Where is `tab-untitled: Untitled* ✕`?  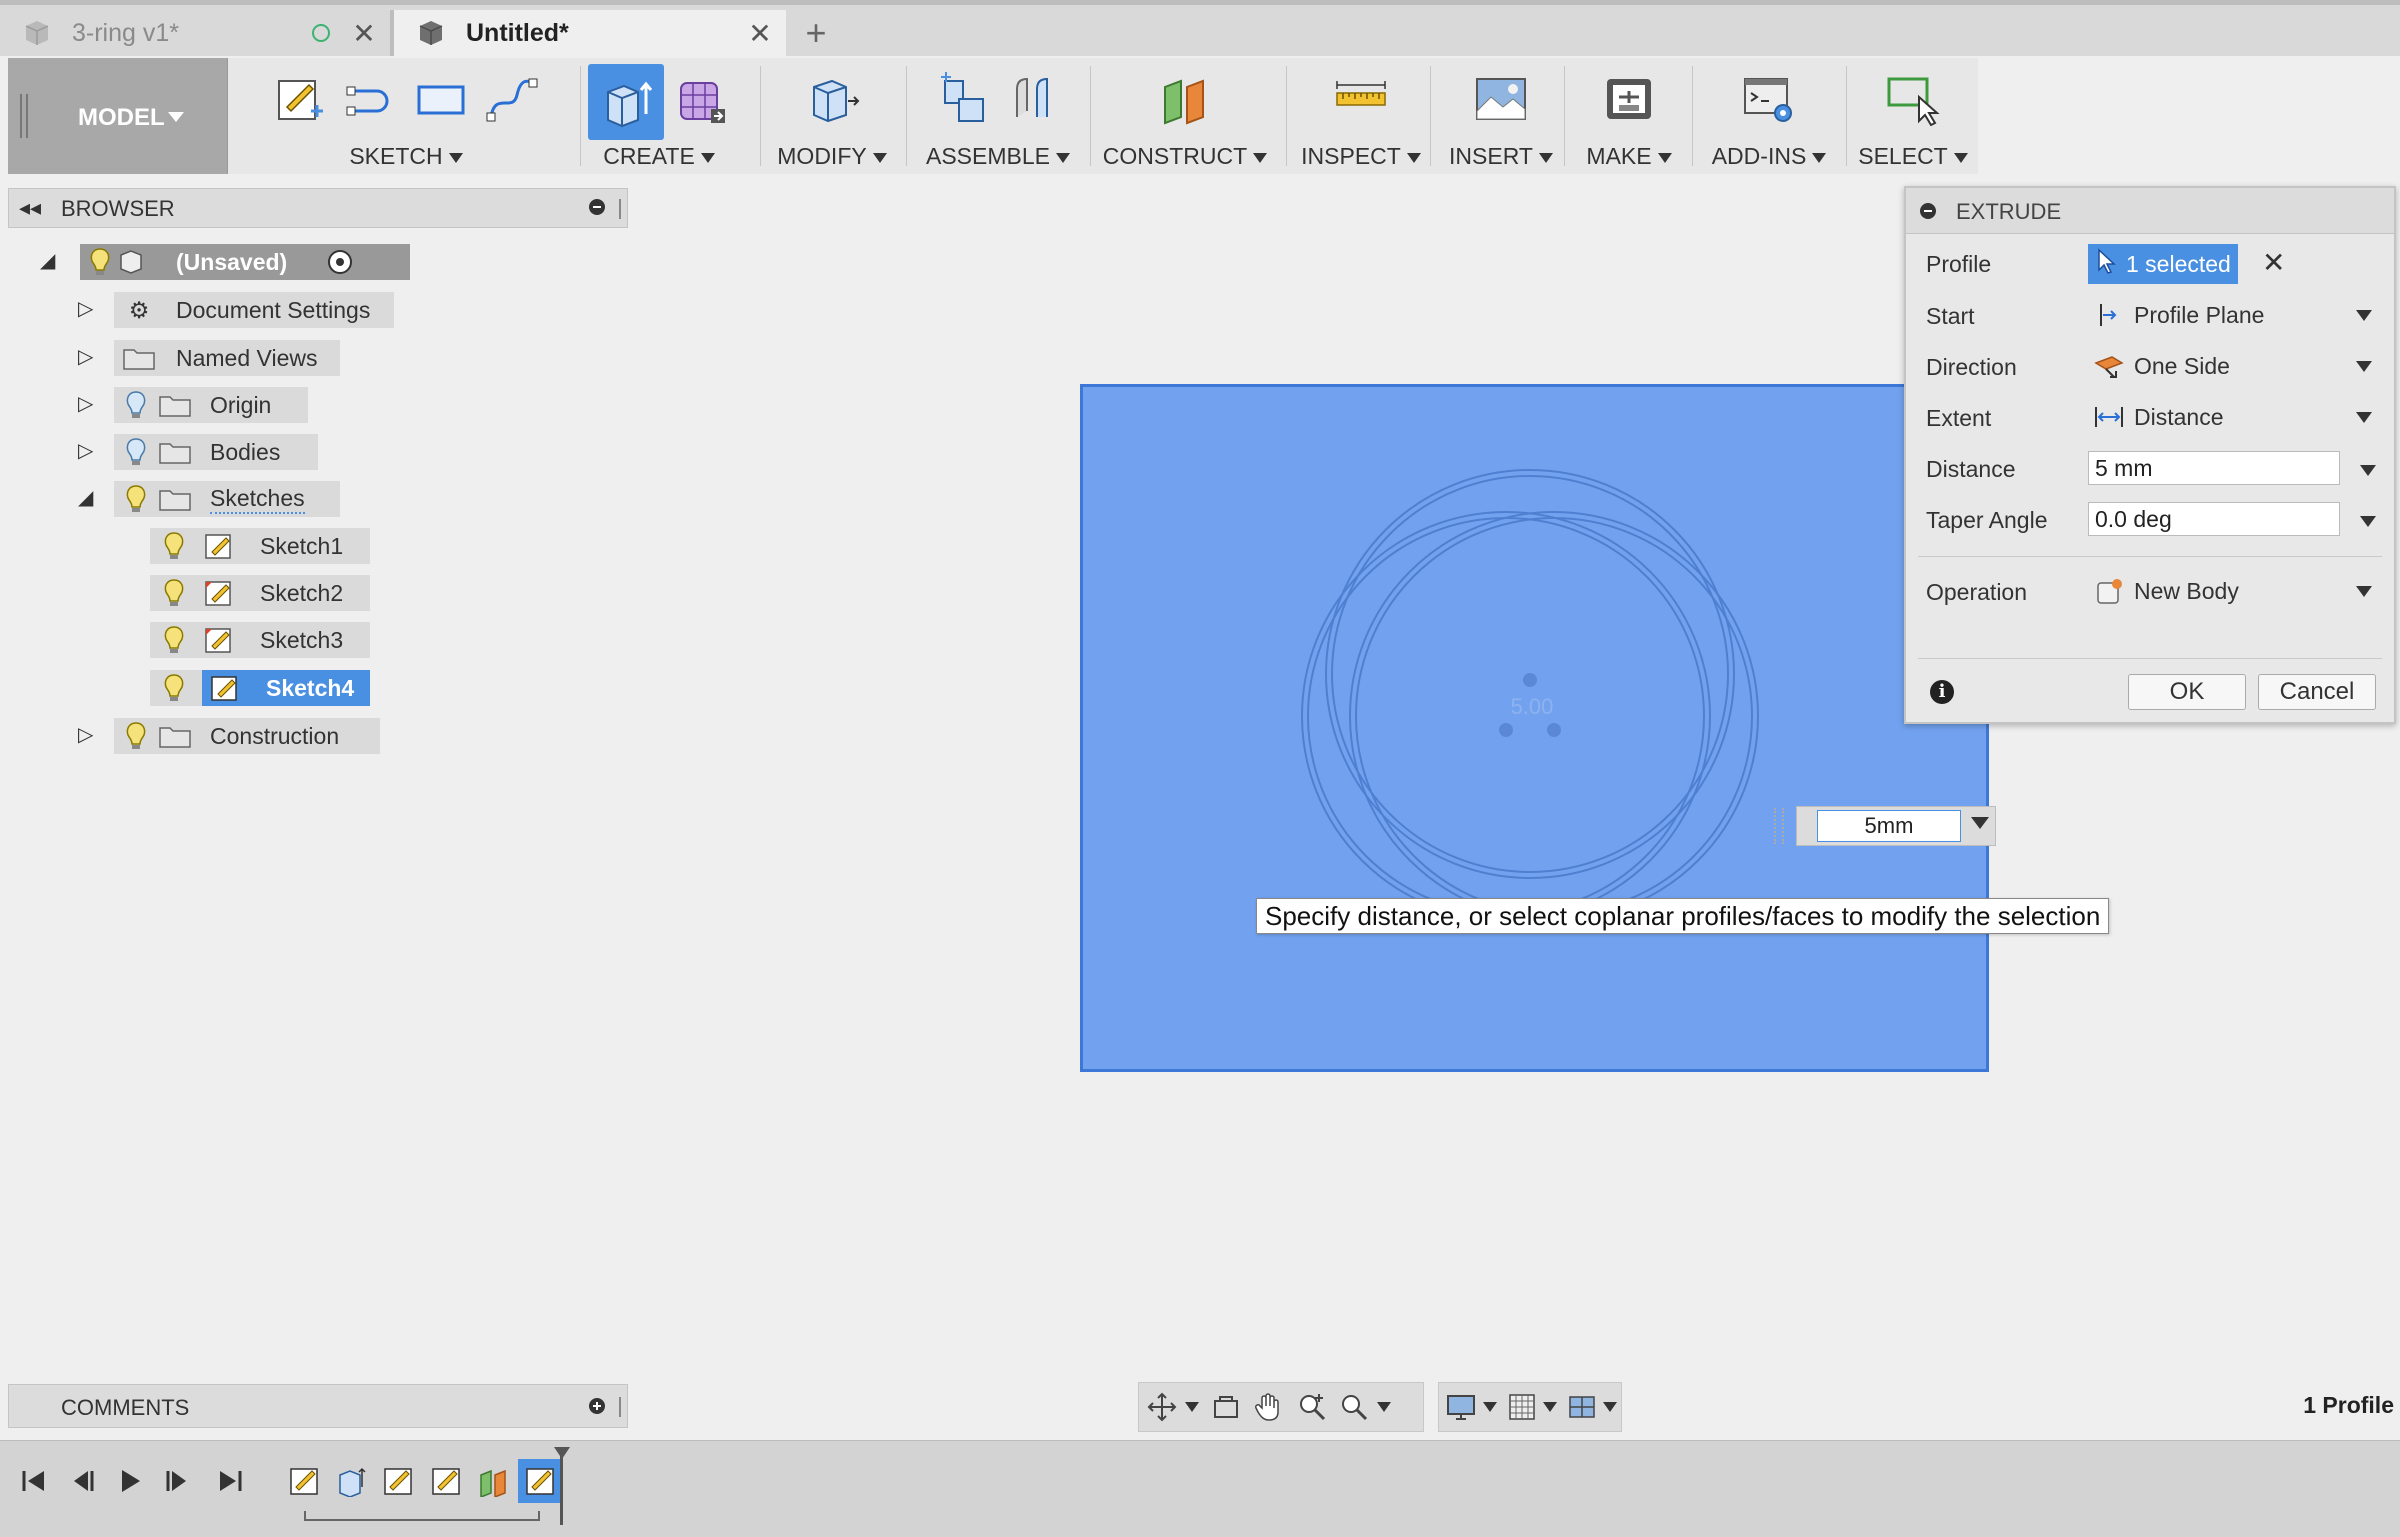 tab-untitled: Untitled* ✕ is located at coordinates (590, 33).